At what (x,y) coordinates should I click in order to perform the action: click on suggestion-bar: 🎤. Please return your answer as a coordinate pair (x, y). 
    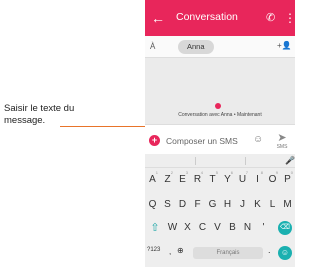
    Looking at the image, I should click on (220, 161).